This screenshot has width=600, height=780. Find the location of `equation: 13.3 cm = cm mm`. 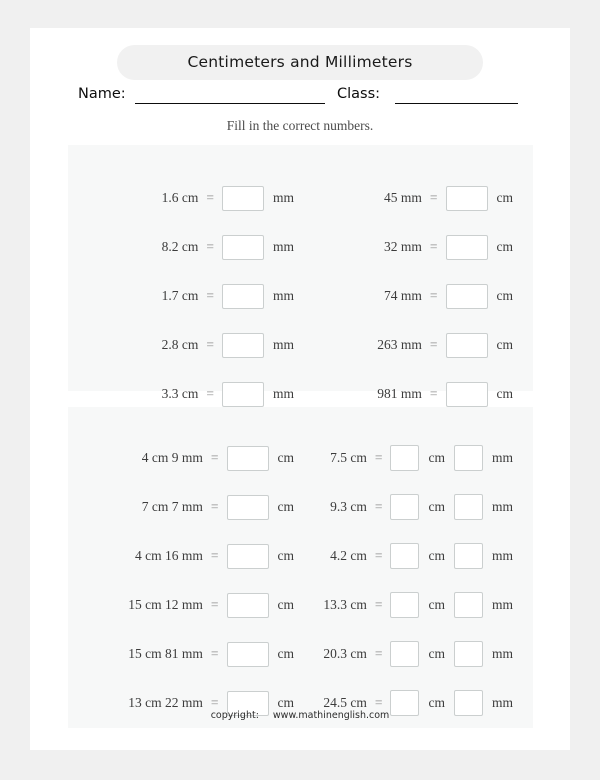

equation: 13.3 cm = cm mm is located at coordinates (418, 605).